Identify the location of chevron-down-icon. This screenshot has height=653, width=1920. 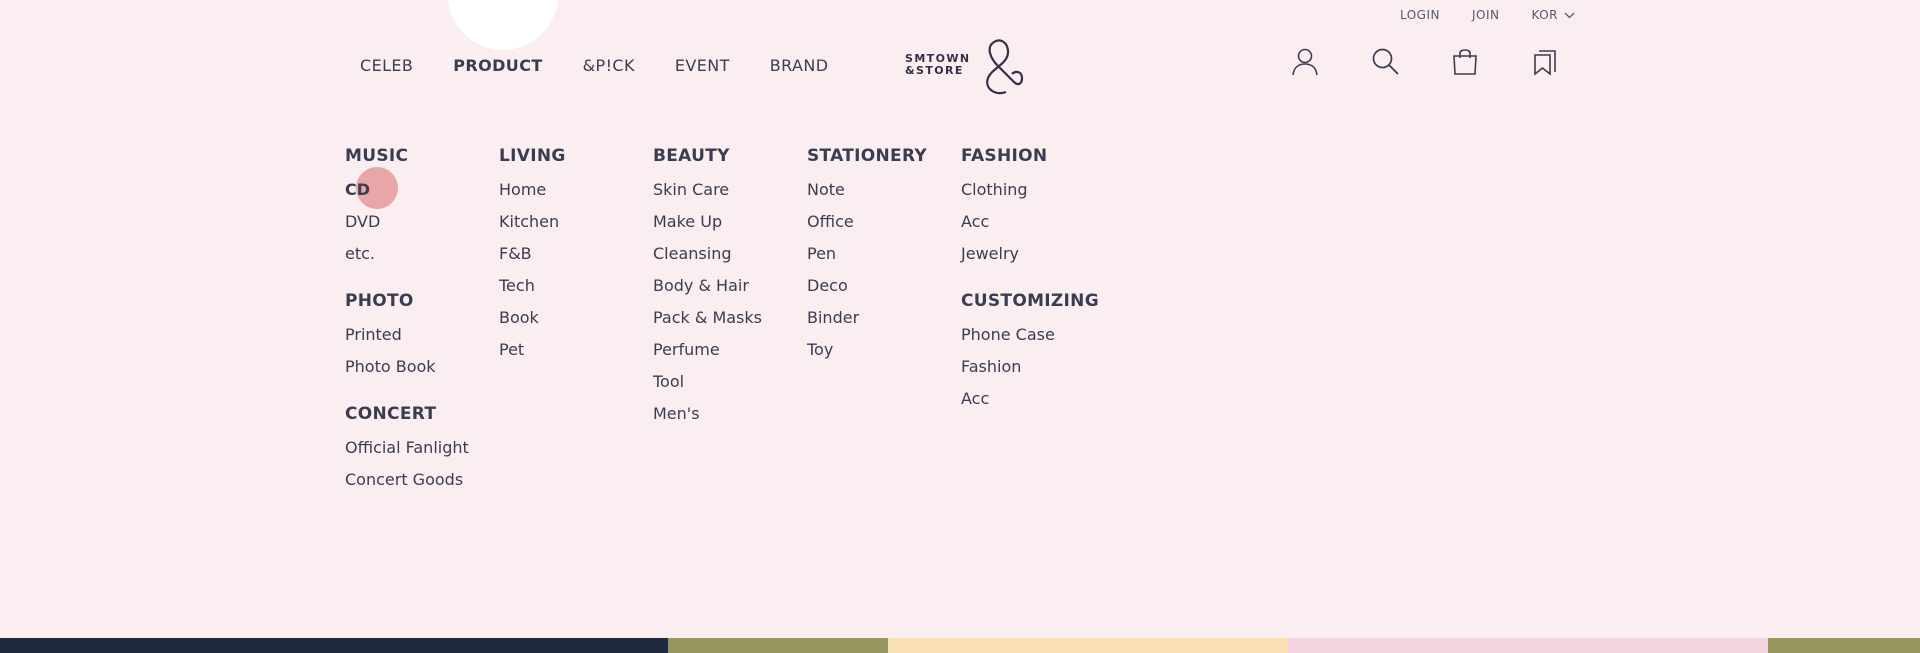
(1569, 15).